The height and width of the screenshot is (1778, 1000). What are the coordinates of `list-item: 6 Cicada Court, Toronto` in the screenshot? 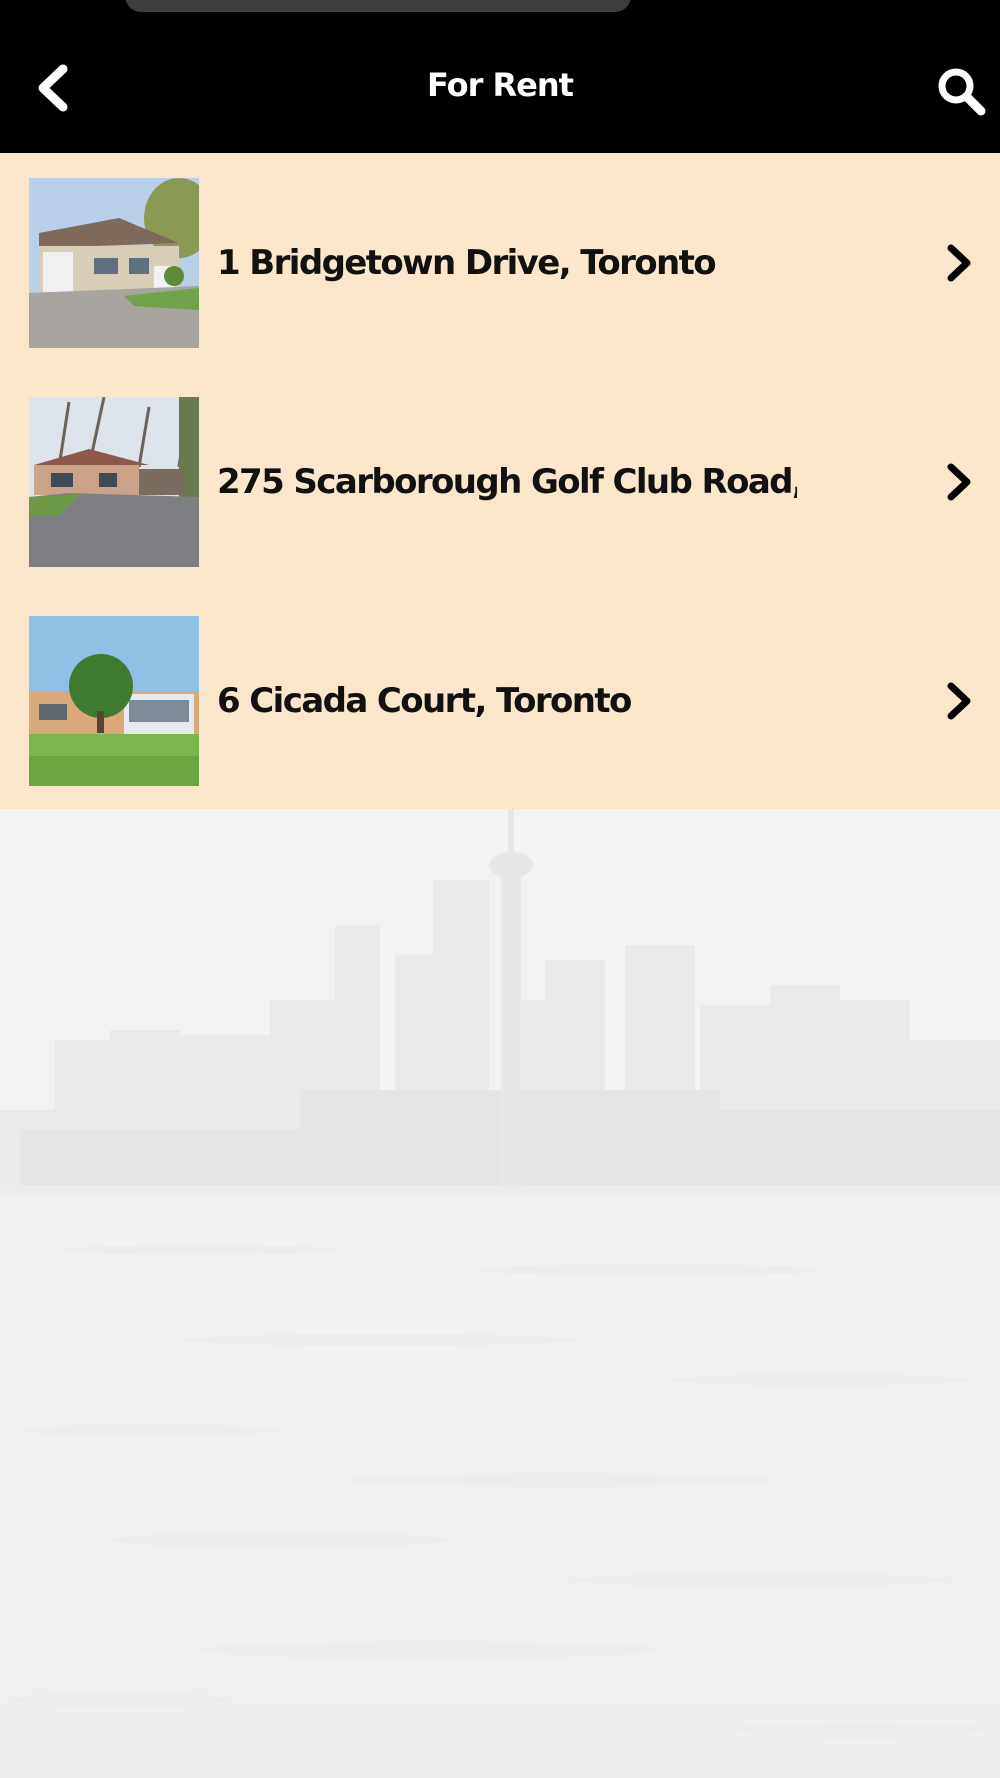 It's located at (500, 700).